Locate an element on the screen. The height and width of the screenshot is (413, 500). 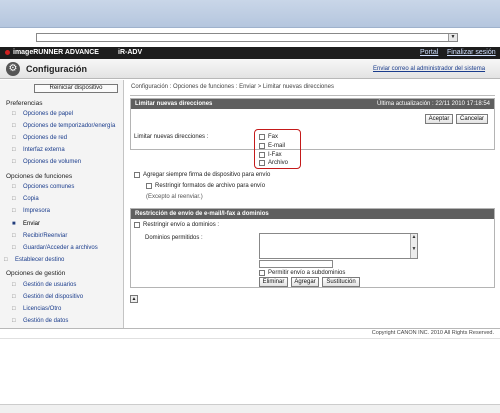
brand-logo-icon is located at coordinates (7, 52).